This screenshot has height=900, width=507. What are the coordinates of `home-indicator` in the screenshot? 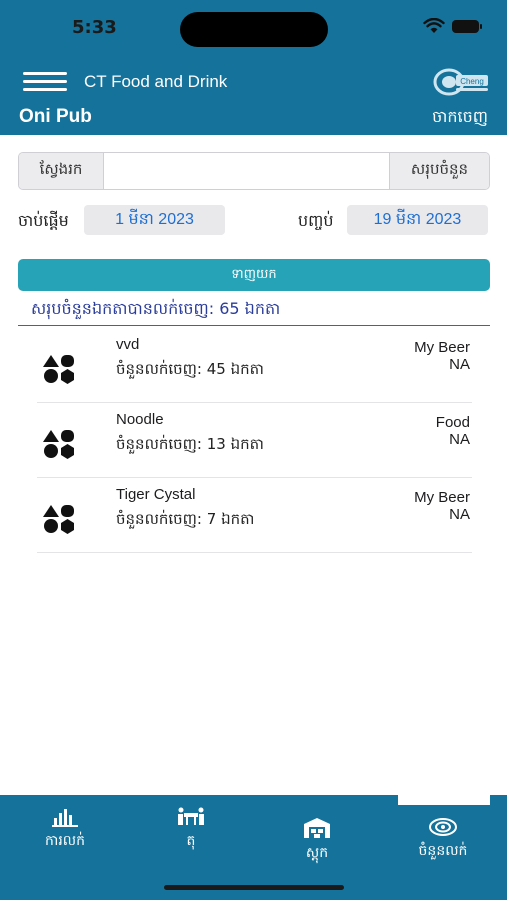 It's located at (254, 887).